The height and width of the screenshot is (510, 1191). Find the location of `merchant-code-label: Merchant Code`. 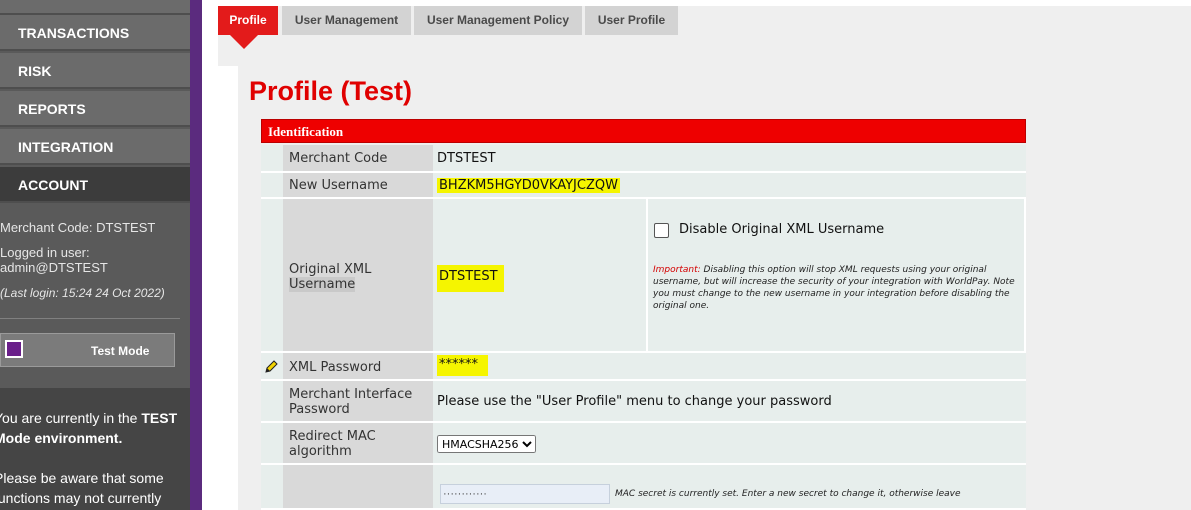

merchant-code-label: Merchant Code is located at coordinates (358, 159).